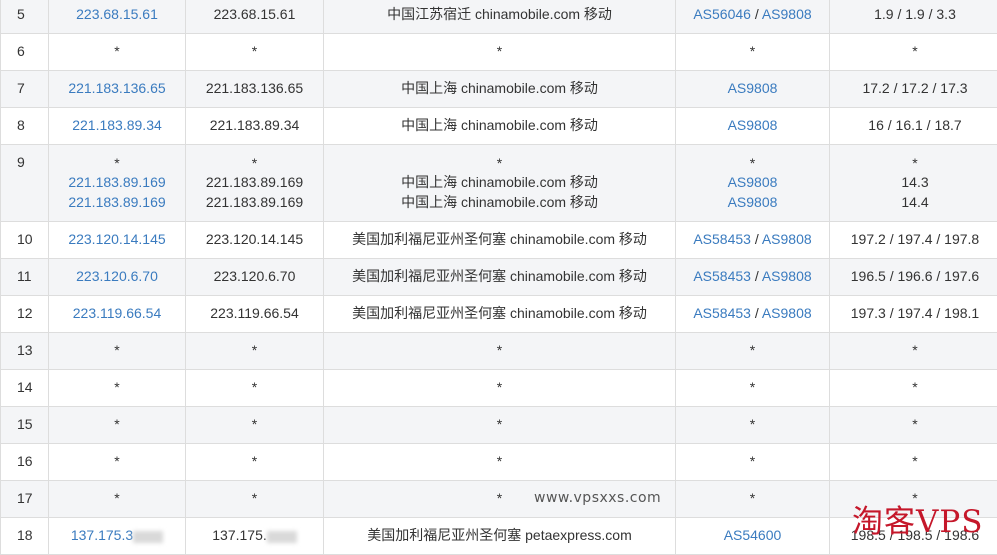  What do you see at coordinates (255, 17) in the screenshot?
I see `hostname: 223.68.15.61` at bounding box center [255, 17].